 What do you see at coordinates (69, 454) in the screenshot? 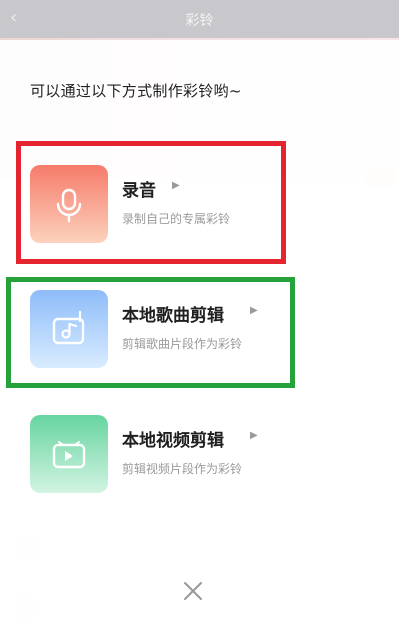
I see `video-clip-icon` at bounding box center [69, 454].